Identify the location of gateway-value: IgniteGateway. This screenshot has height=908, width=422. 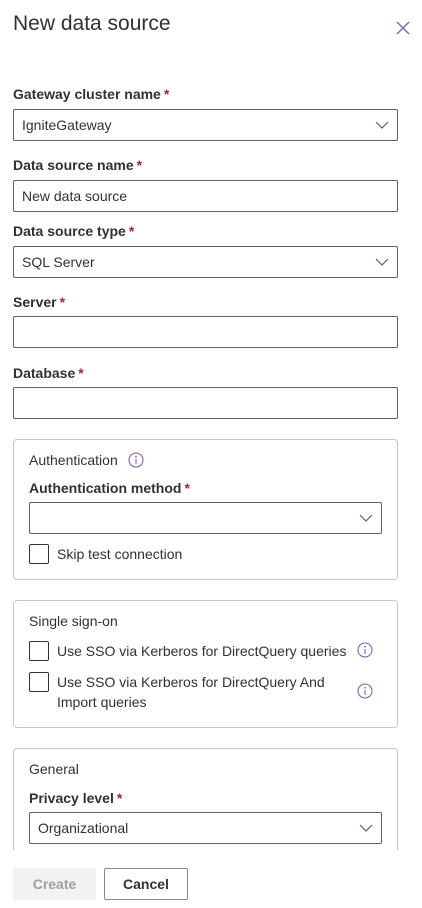
(67, 125).